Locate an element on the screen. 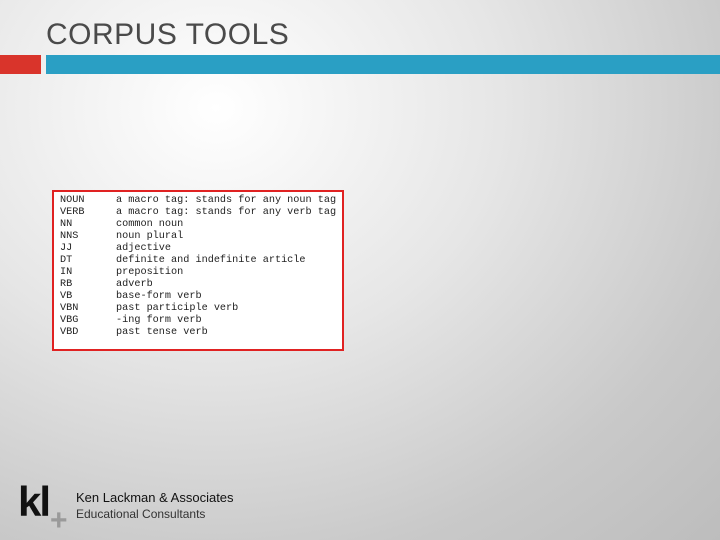 The image size is (720, 540). tag-code: VB is located at coordinates (66, 296).